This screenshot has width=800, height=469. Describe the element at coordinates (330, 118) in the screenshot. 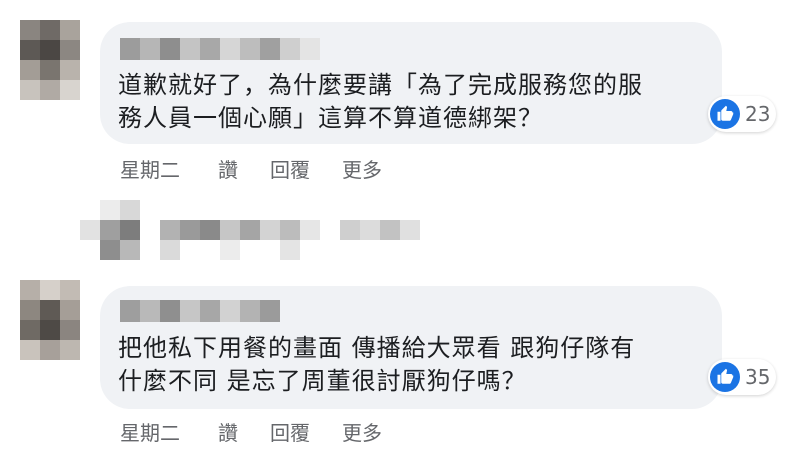

I see `comment-text-line-2: 務人員一個心願」這算不算道德綁架？` at that location.